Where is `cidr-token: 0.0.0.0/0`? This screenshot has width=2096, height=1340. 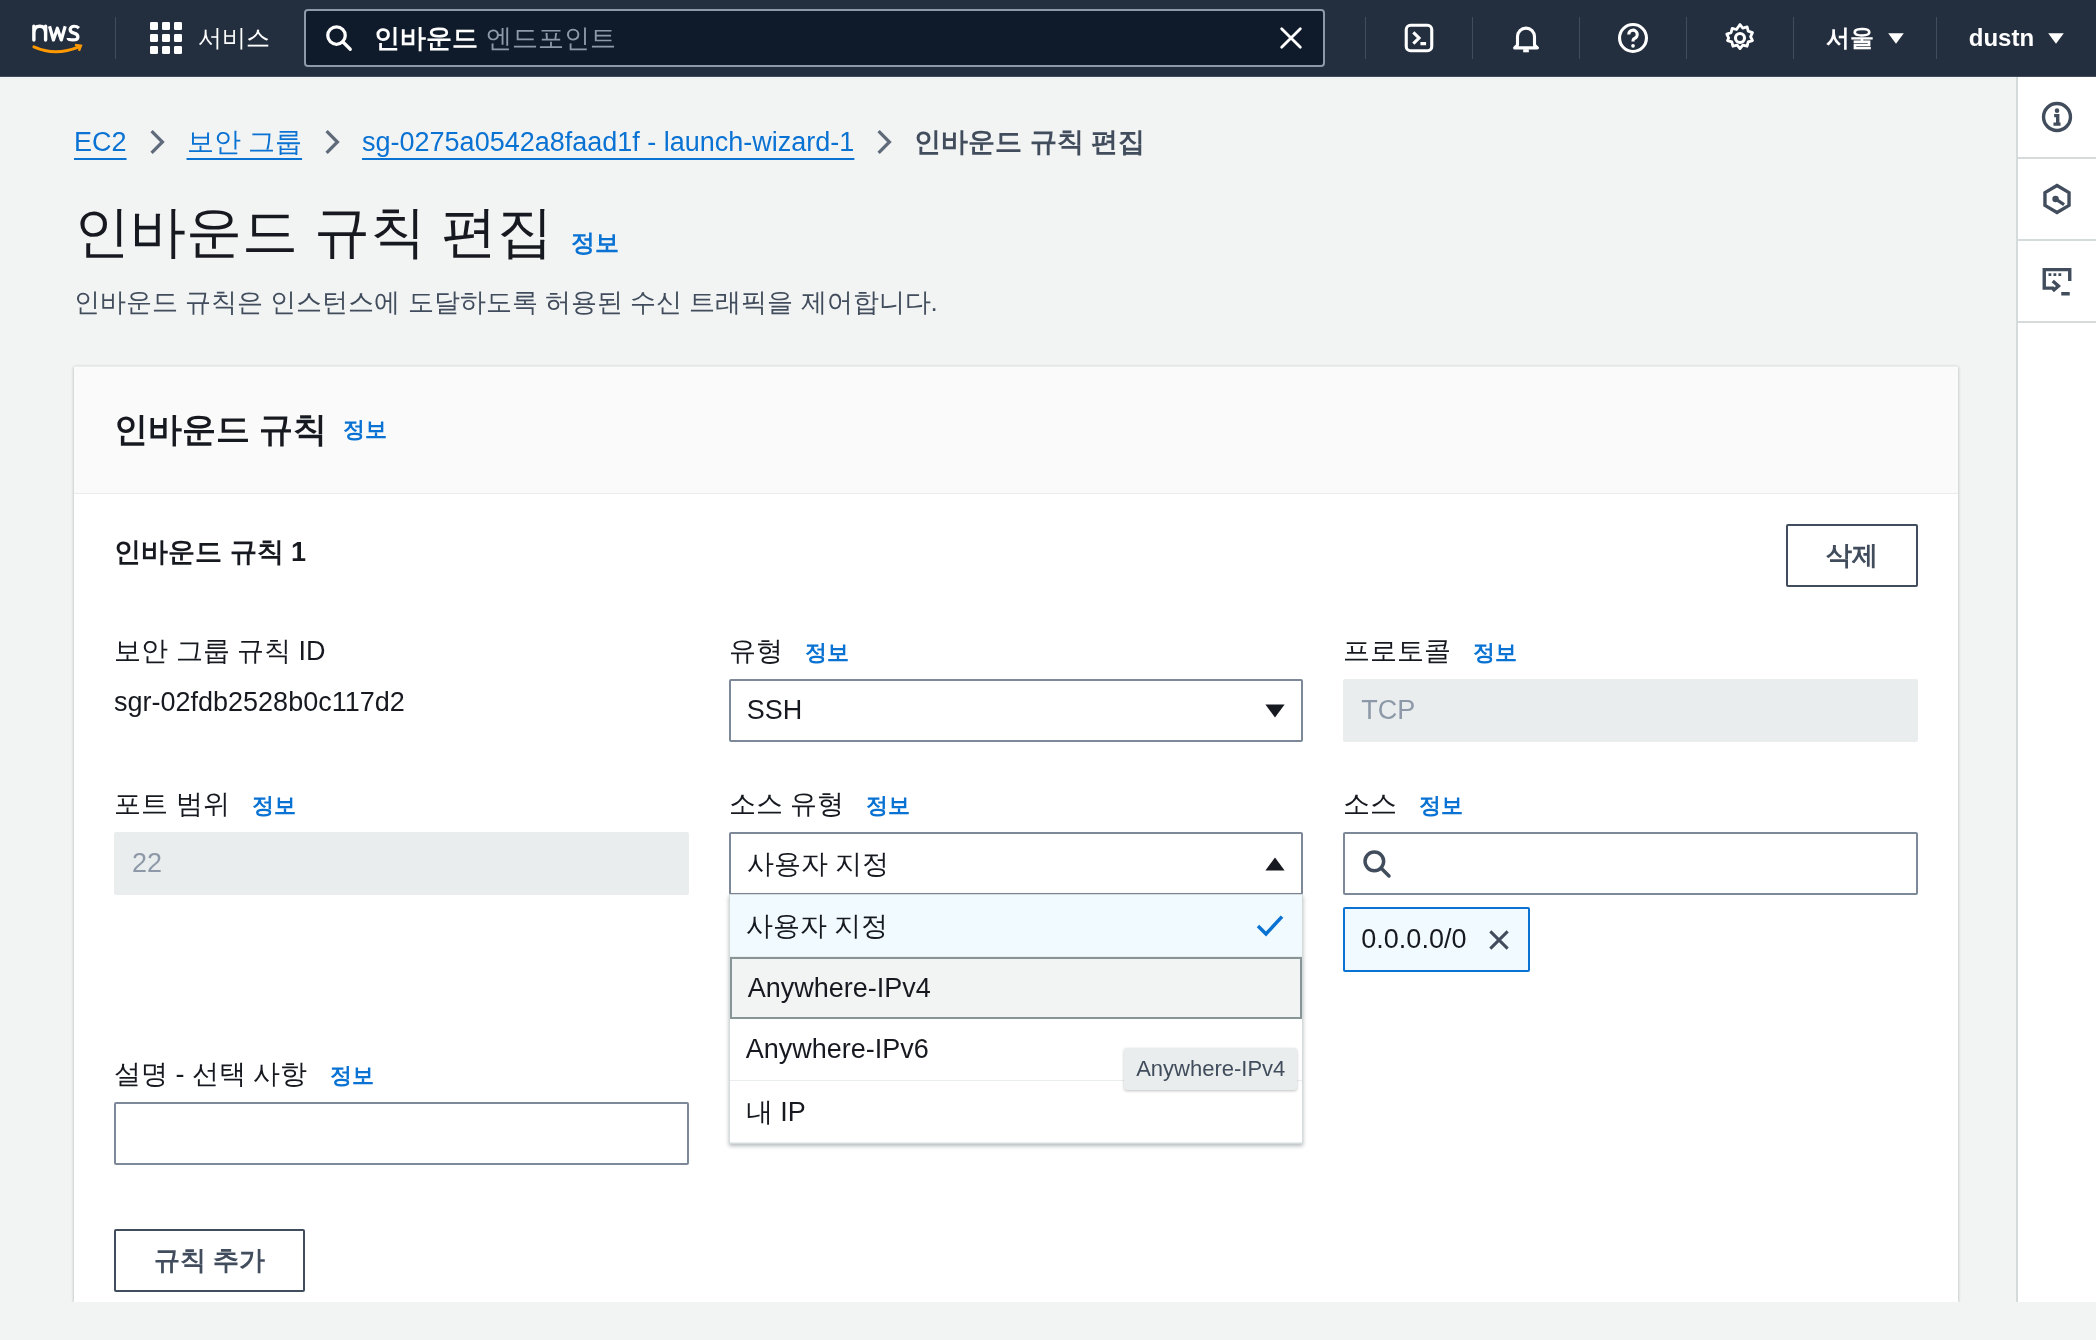 cidr-token: 0.0.0.0/0 is located at coordinates (1437, 939).